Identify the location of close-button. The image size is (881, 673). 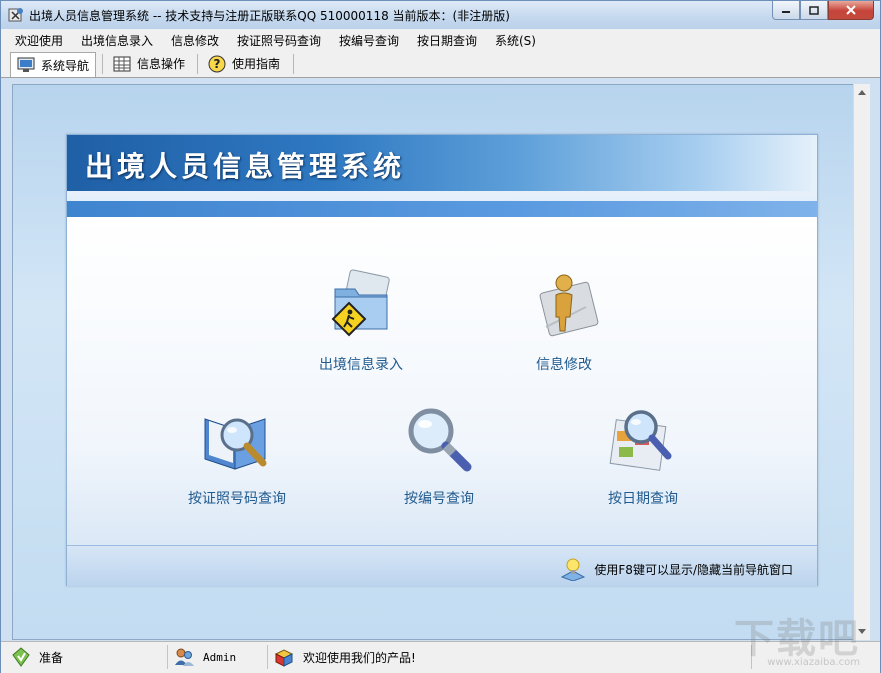
(851, 10).